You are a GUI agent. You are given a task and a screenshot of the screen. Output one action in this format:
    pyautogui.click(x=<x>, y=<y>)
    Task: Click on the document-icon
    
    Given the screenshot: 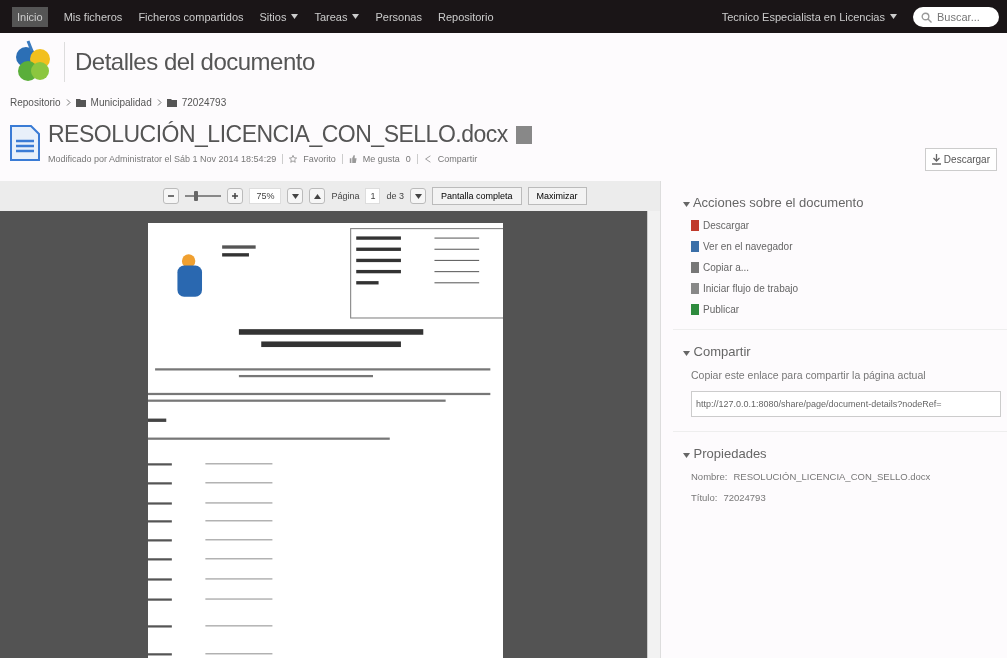 What is the action you would take?
    pyautogui.click(x=25, y=142)
    